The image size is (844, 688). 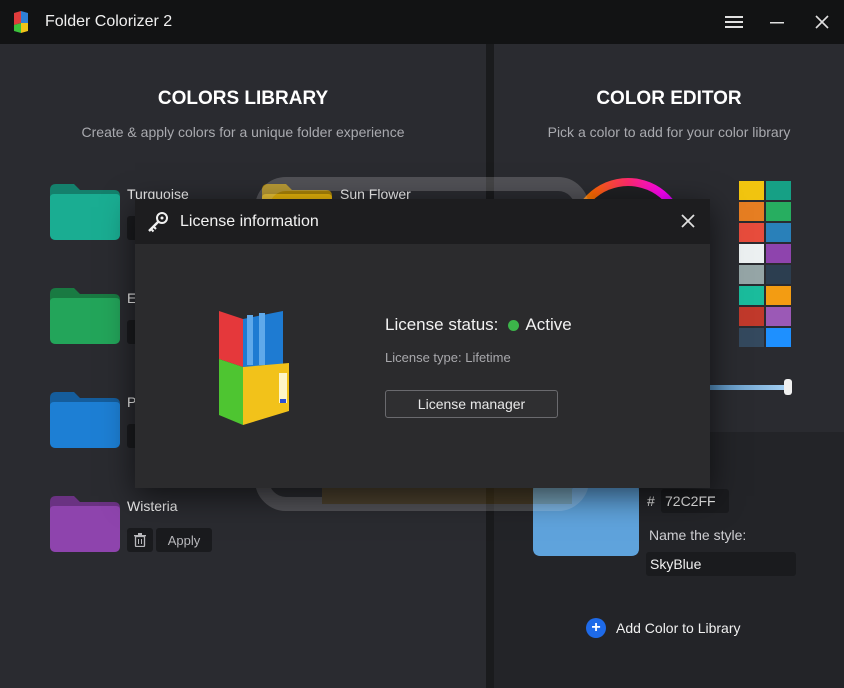 What do you see at coordinates (514, 325) in the screenshot?
I see `status-dot-icon` at bounding box center [514, 325].